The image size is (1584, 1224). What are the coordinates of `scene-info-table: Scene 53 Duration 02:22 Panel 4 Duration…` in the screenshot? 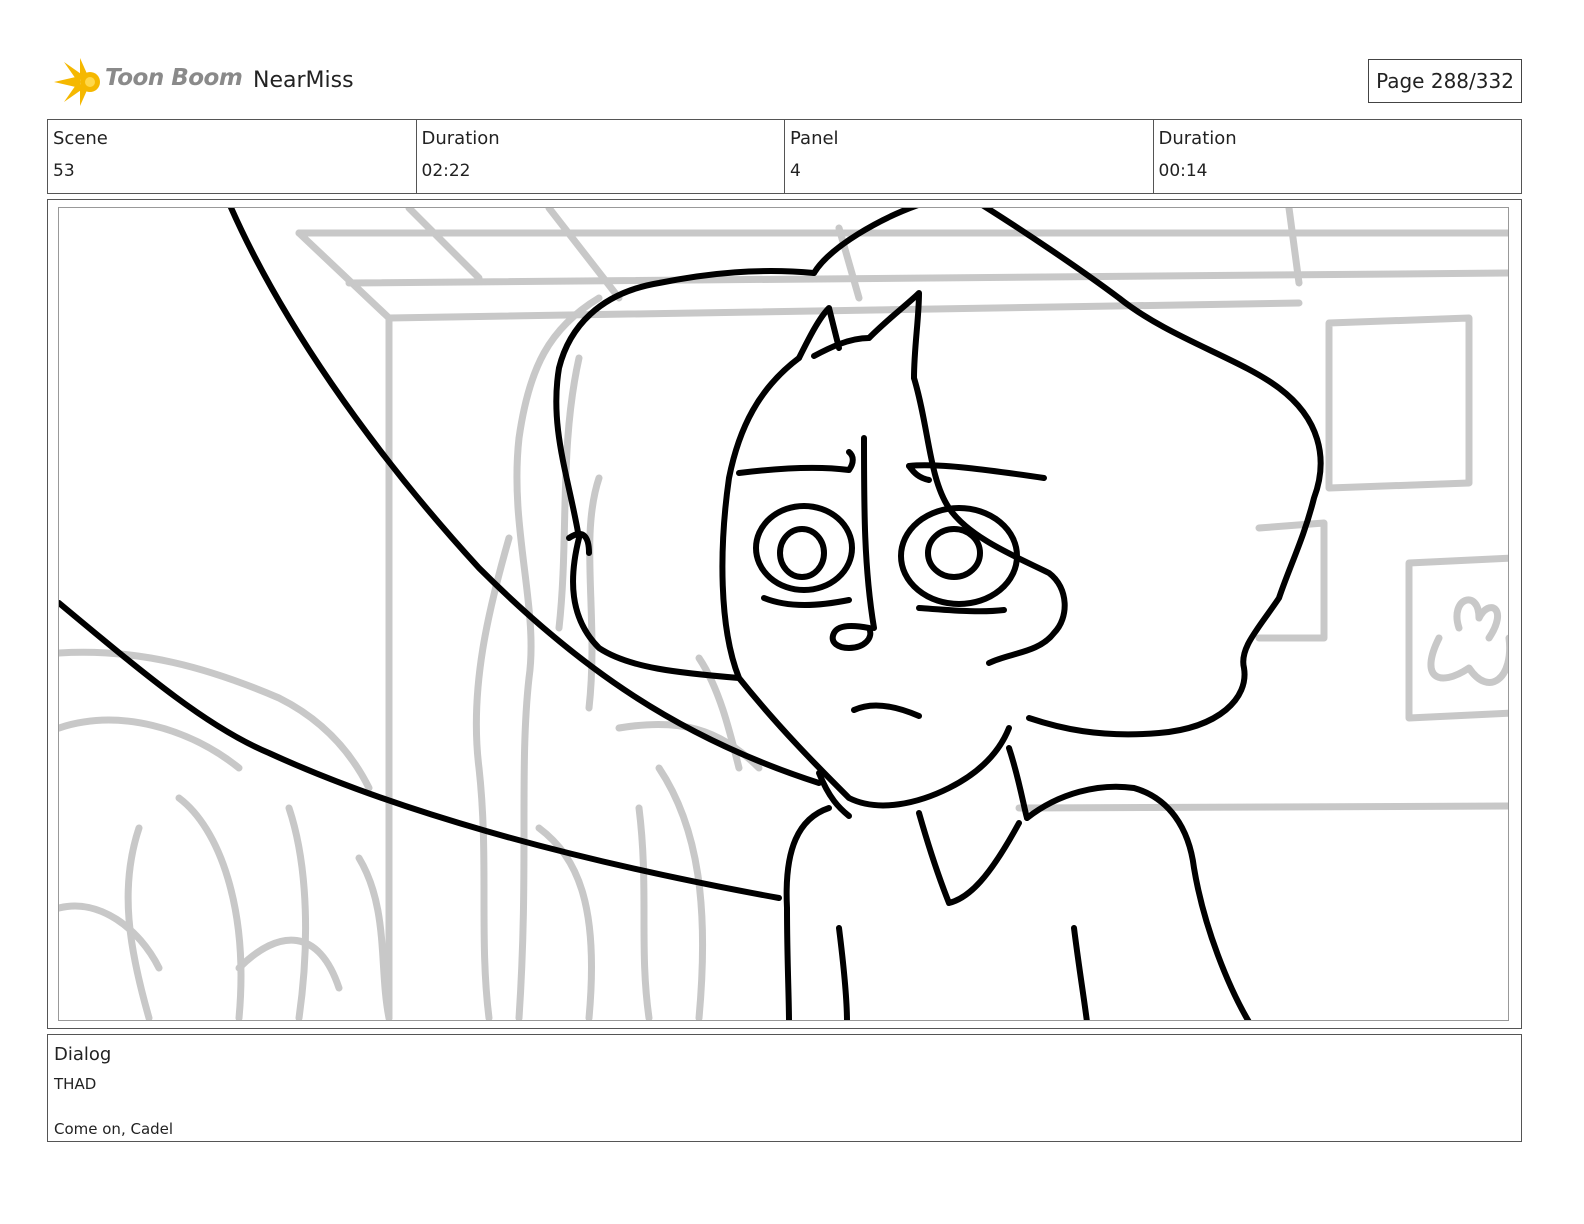 It's located at (784, 156).